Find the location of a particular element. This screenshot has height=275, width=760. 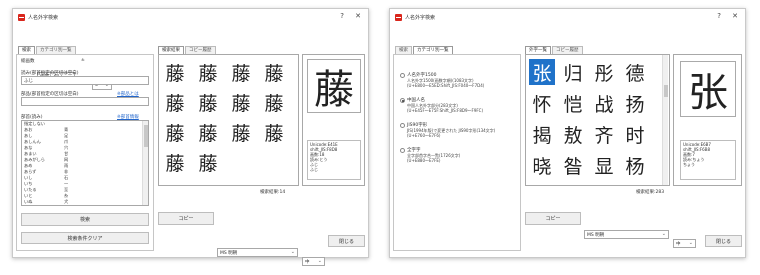

radio-desc: (U+E760～E7F6) is located at coordinates (424, 135).